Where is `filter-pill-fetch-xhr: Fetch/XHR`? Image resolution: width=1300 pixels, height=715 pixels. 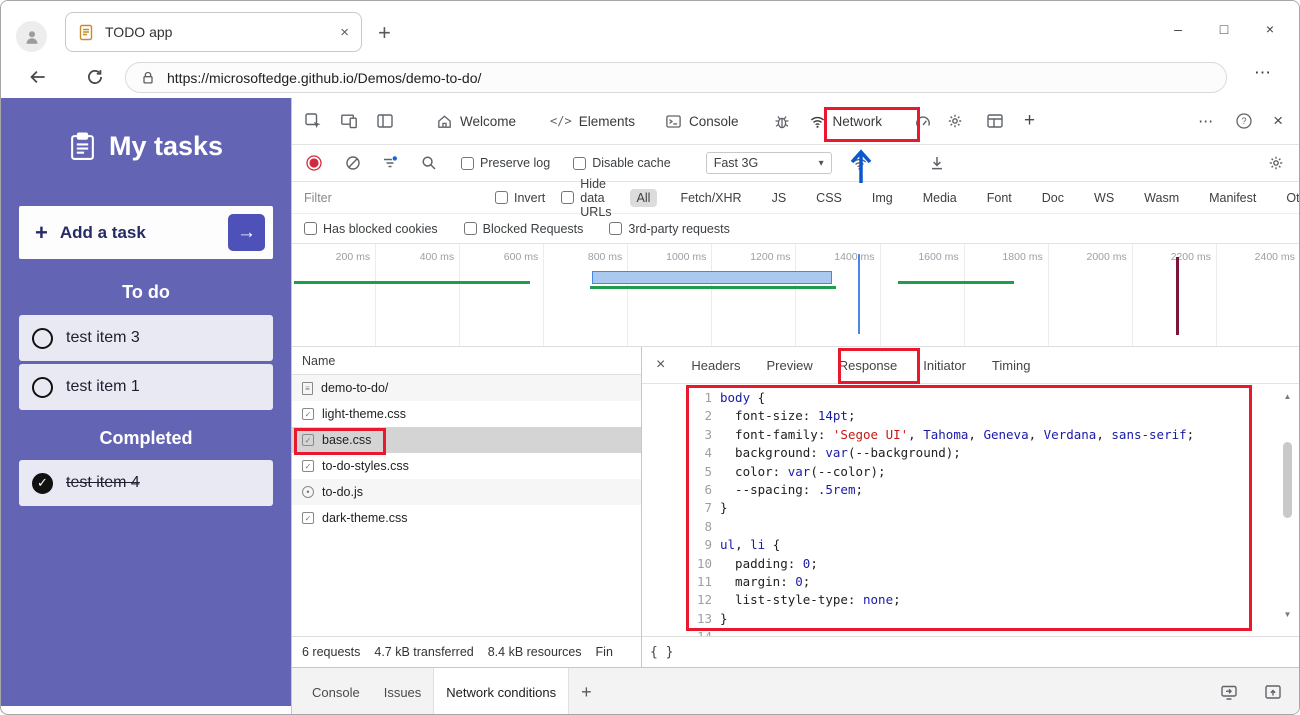
filter-pill-fetch-xhr: Fetch/XHR is located at coordinates (710, 198).